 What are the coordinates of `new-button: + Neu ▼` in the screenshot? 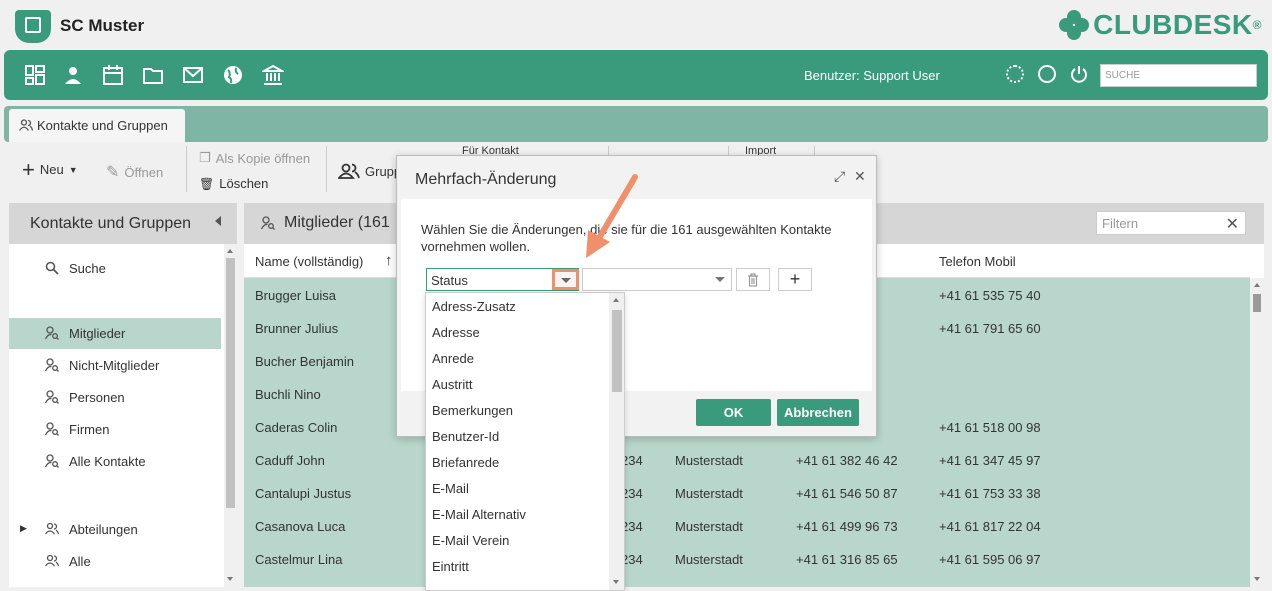 It's located at (50, 169).